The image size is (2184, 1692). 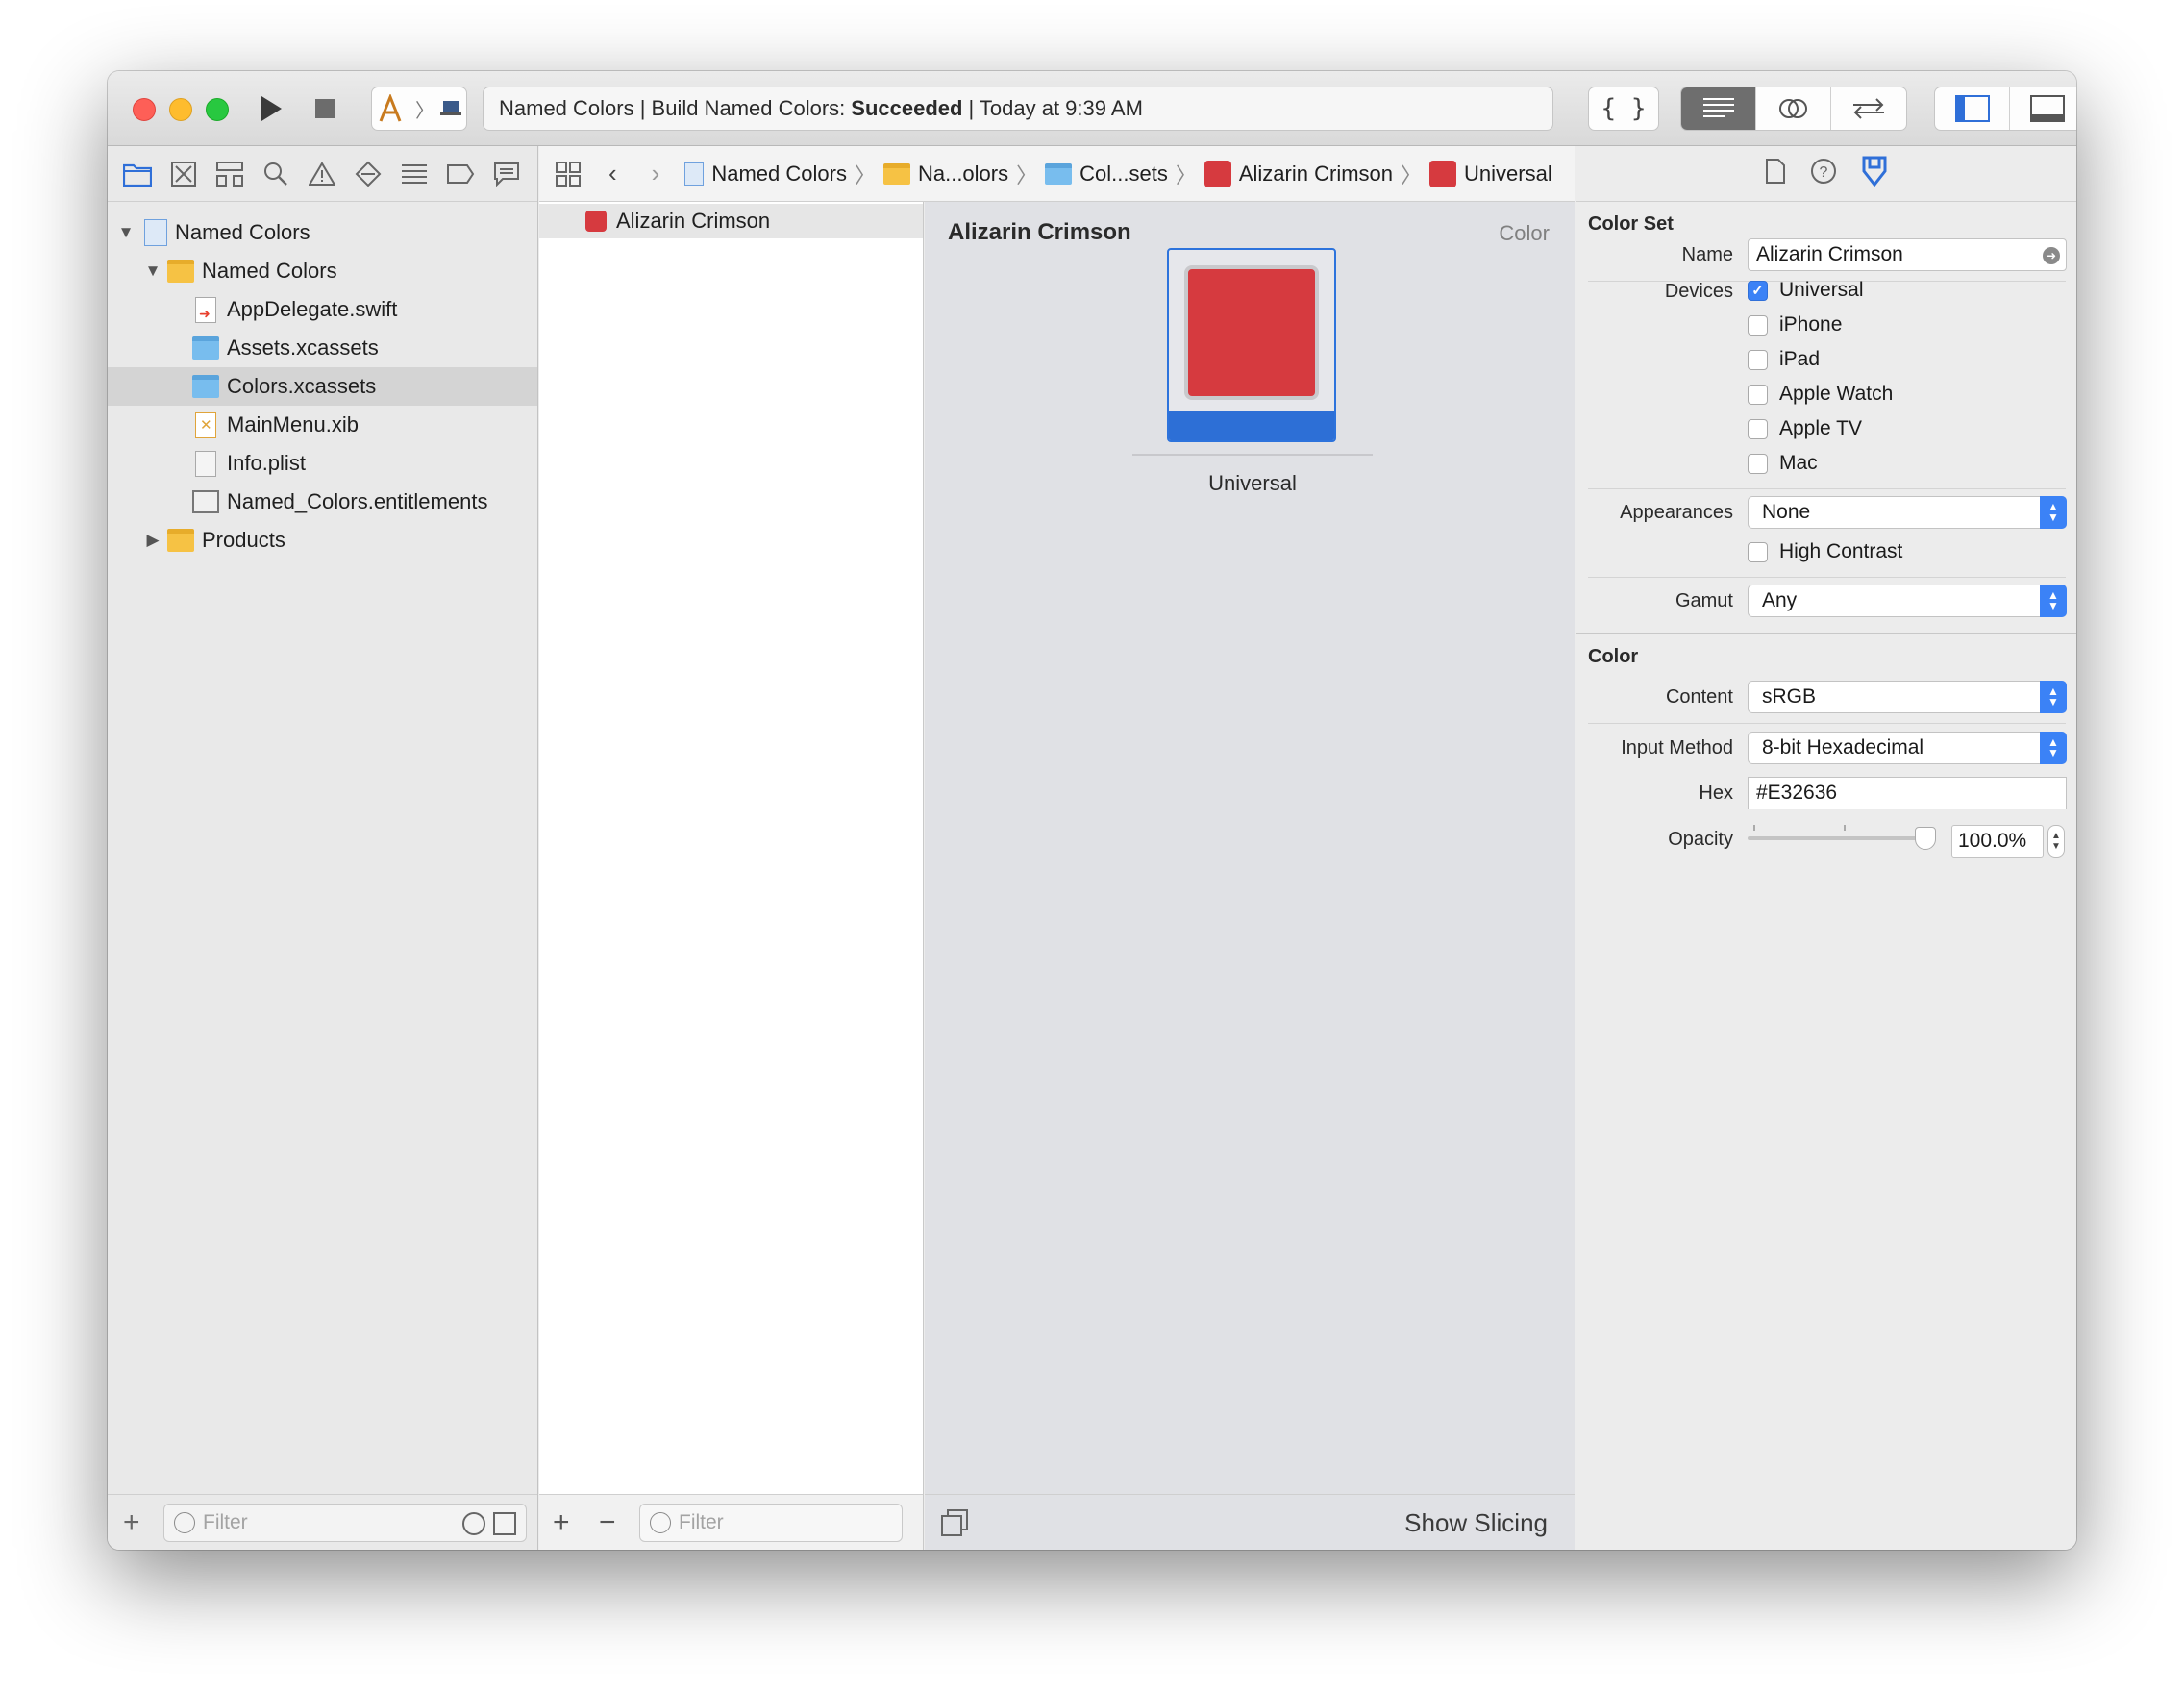 I want to click on tree-item-label: AppDelegate.swift, so click(x=313, y=309).